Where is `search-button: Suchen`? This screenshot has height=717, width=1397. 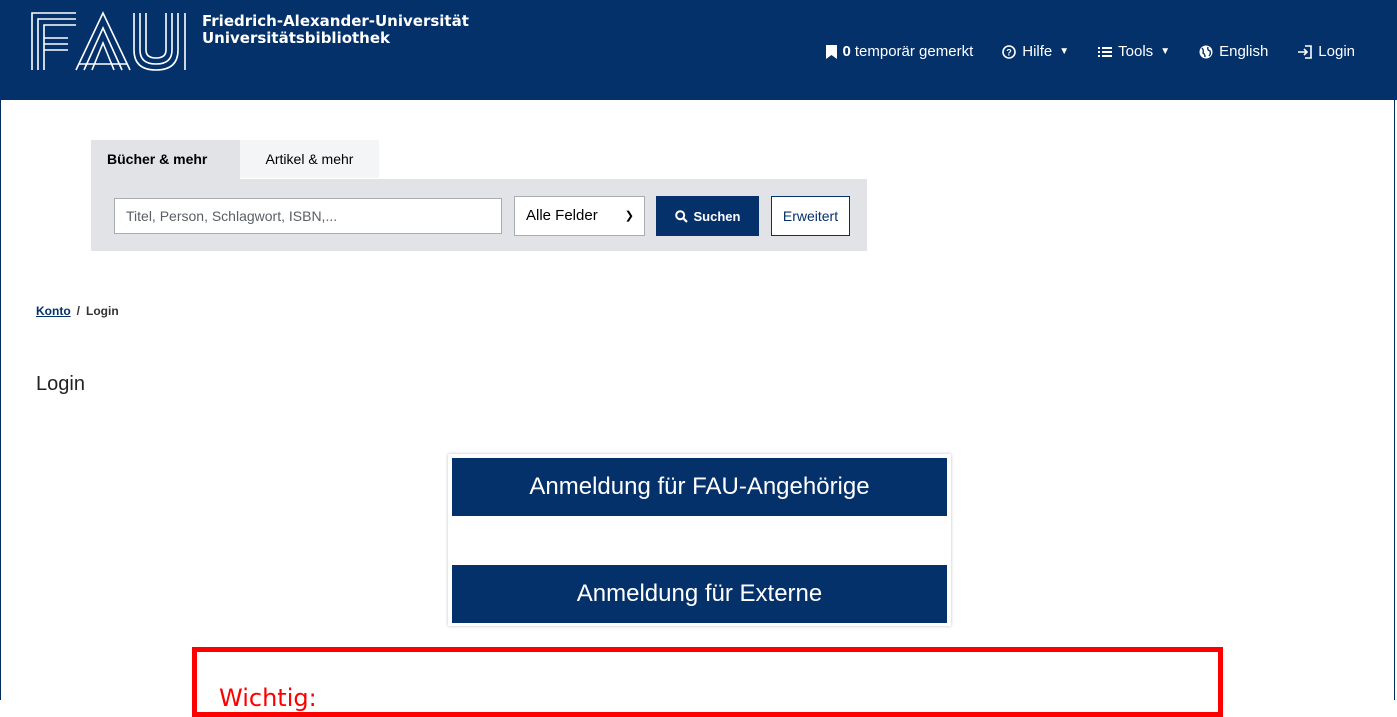
search-button: Suchen is located at coordinates (707, 216).